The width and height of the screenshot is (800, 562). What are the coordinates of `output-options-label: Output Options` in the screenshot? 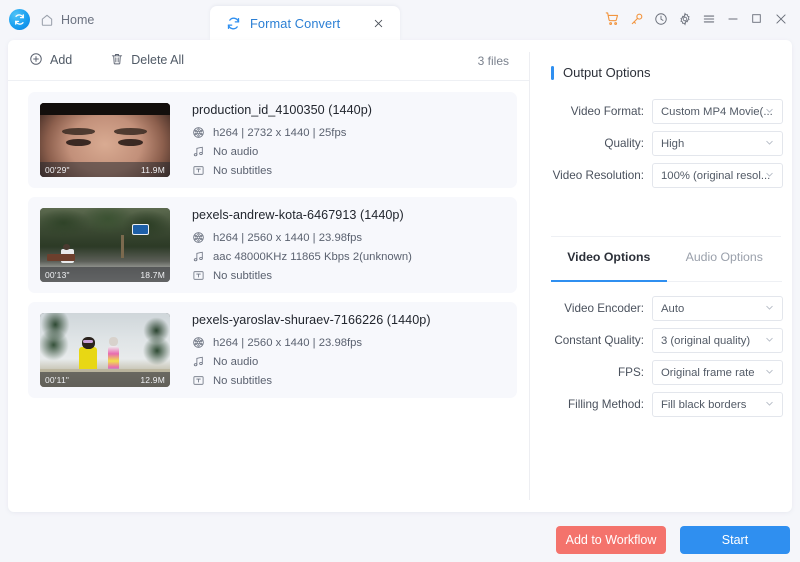 It's located at (607, 72).